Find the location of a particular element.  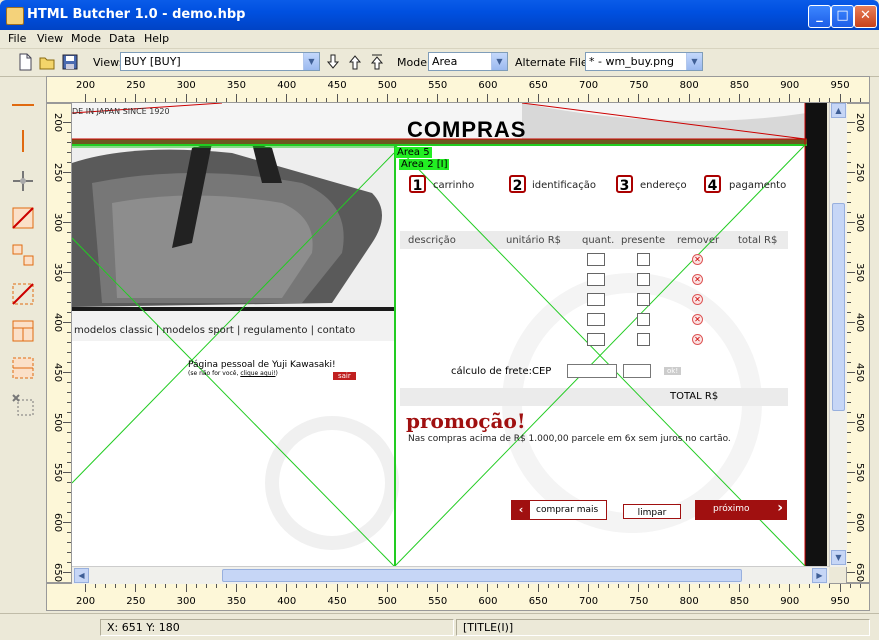

vertical-line-icon is located at coordinates (23, 141).